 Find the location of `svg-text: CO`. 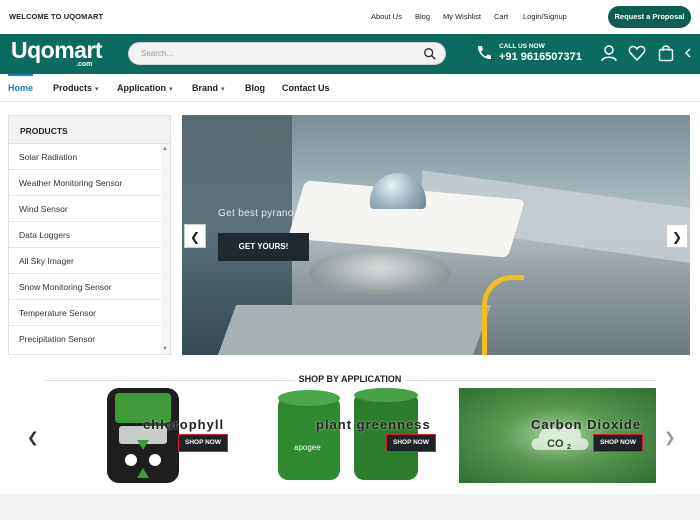

svg-text: CO is located at coordinates (555, 444).